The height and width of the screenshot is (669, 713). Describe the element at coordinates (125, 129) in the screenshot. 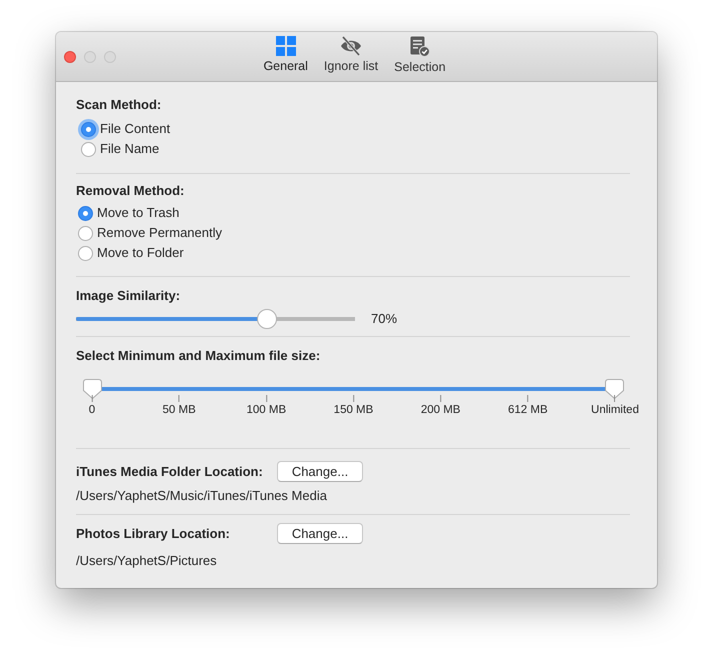

I see `radio-option: File Content` at that location.